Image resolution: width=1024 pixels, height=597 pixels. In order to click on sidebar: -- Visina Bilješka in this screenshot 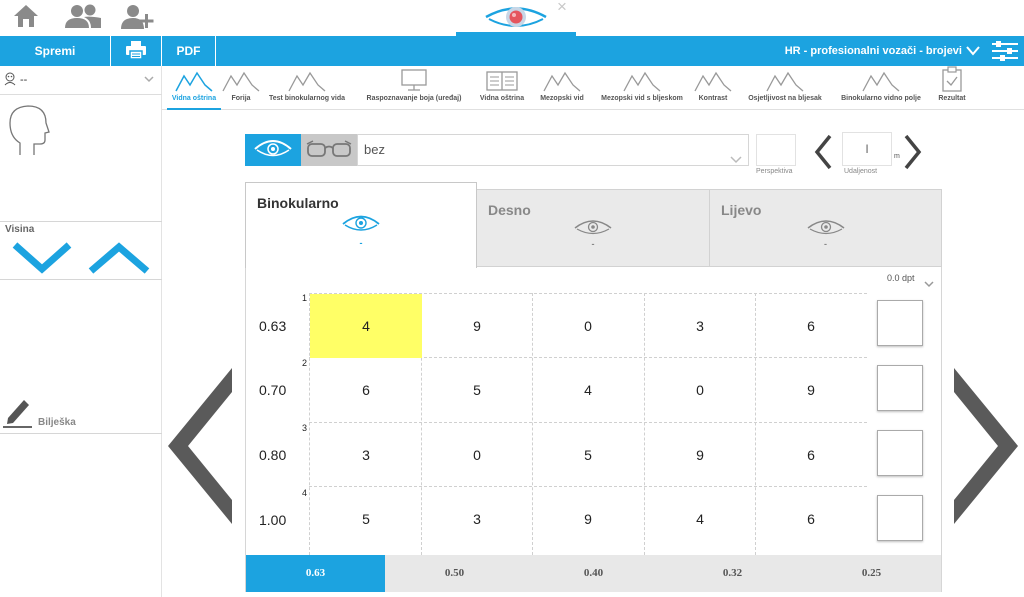, I will do `click(81, 331)`.